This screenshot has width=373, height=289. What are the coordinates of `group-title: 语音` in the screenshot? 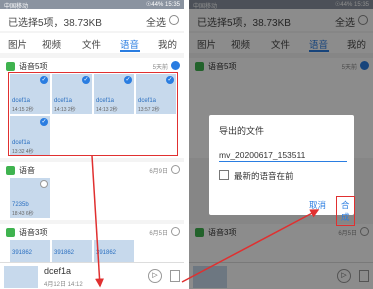 It's located at (27, 170).